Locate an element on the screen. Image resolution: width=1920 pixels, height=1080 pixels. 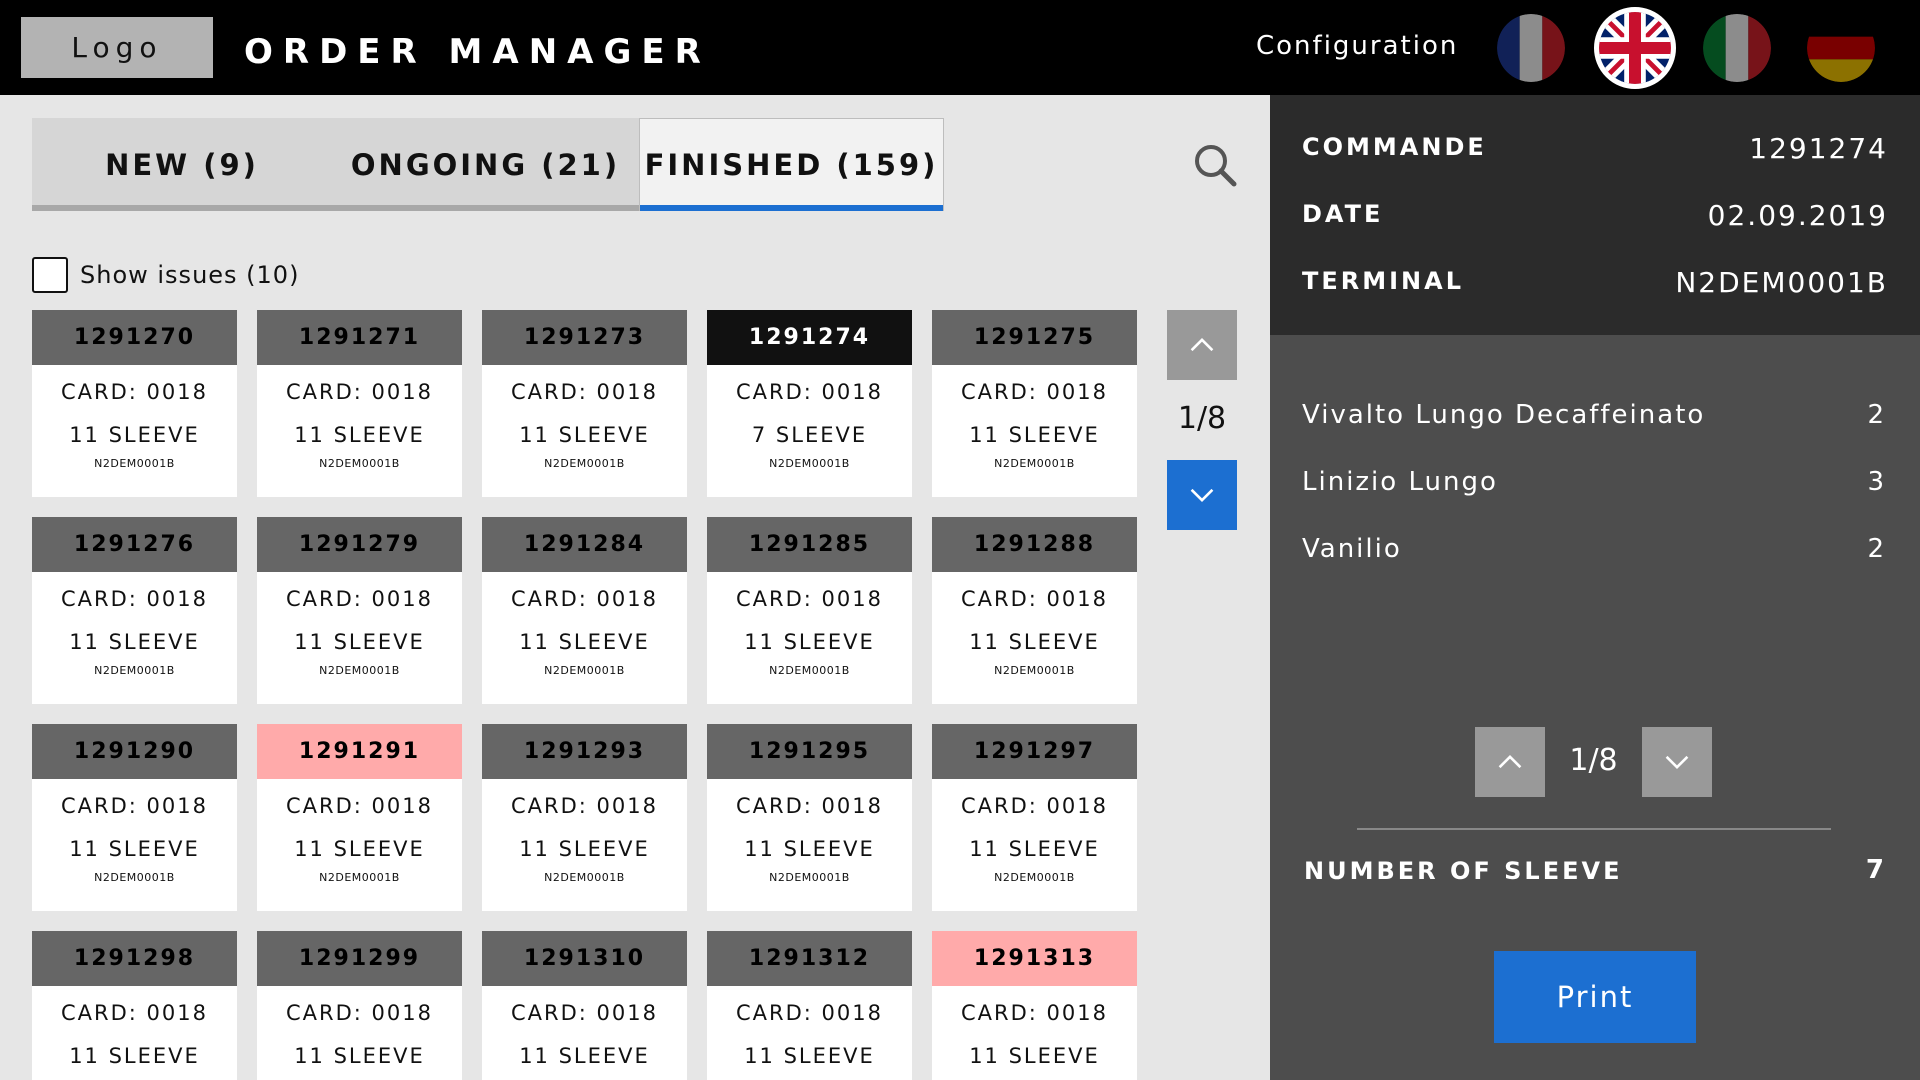
terminal-value: N2DEM0001B is located at coordinates (1781, 282).